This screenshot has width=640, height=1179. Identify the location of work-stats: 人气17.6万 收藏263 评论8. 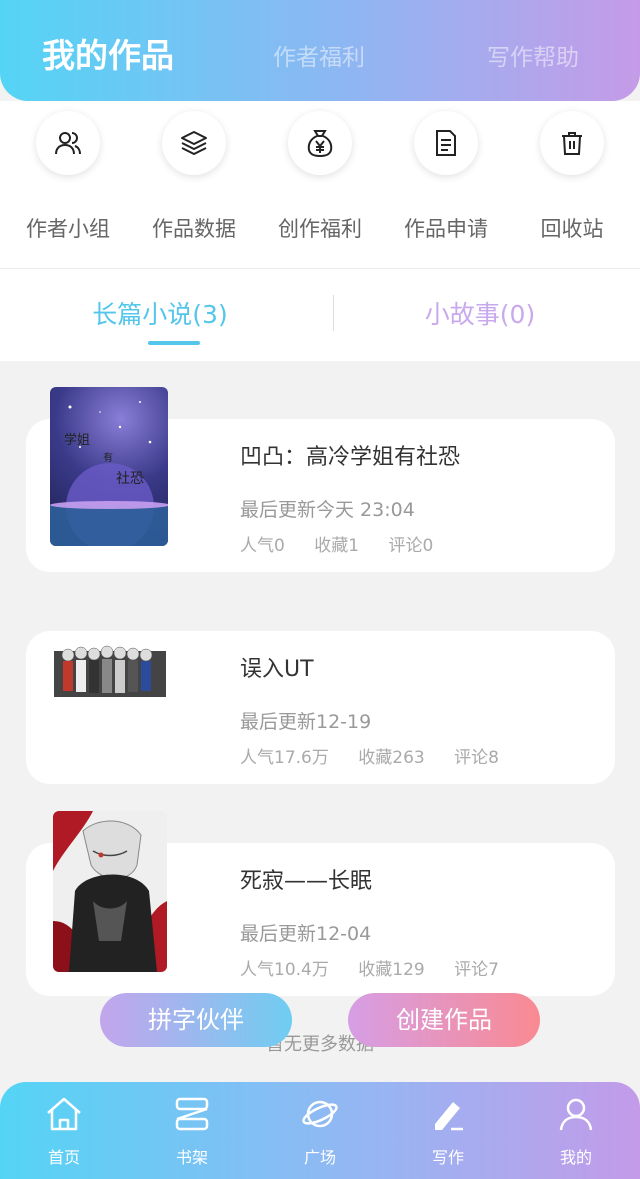
(381, 755).